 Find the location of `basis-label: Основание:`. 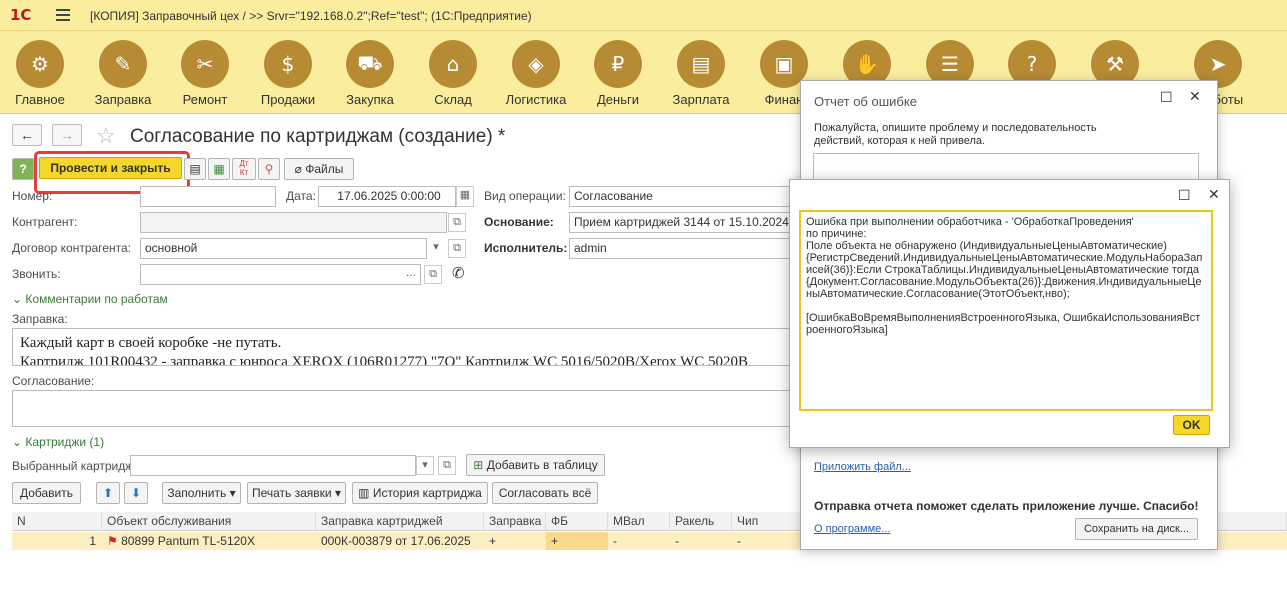

basis-label: Основание: is located at coordinates (519, 222).